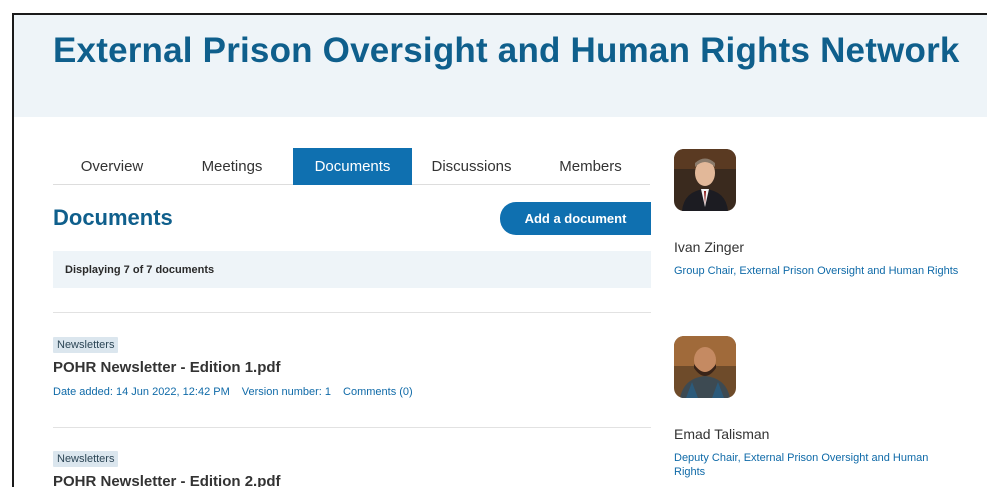 The image size is (987, 487). I want to click on person-name: Emad Talisman, so click(824, 434).